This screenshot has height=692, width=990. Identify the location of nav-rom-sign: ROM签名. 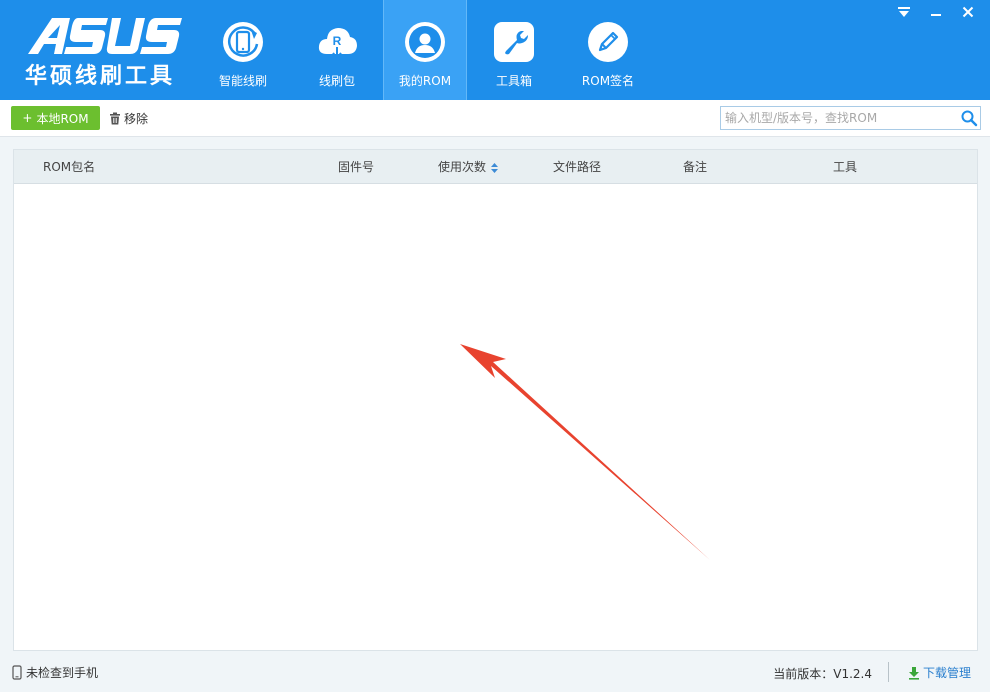
(608, 50).